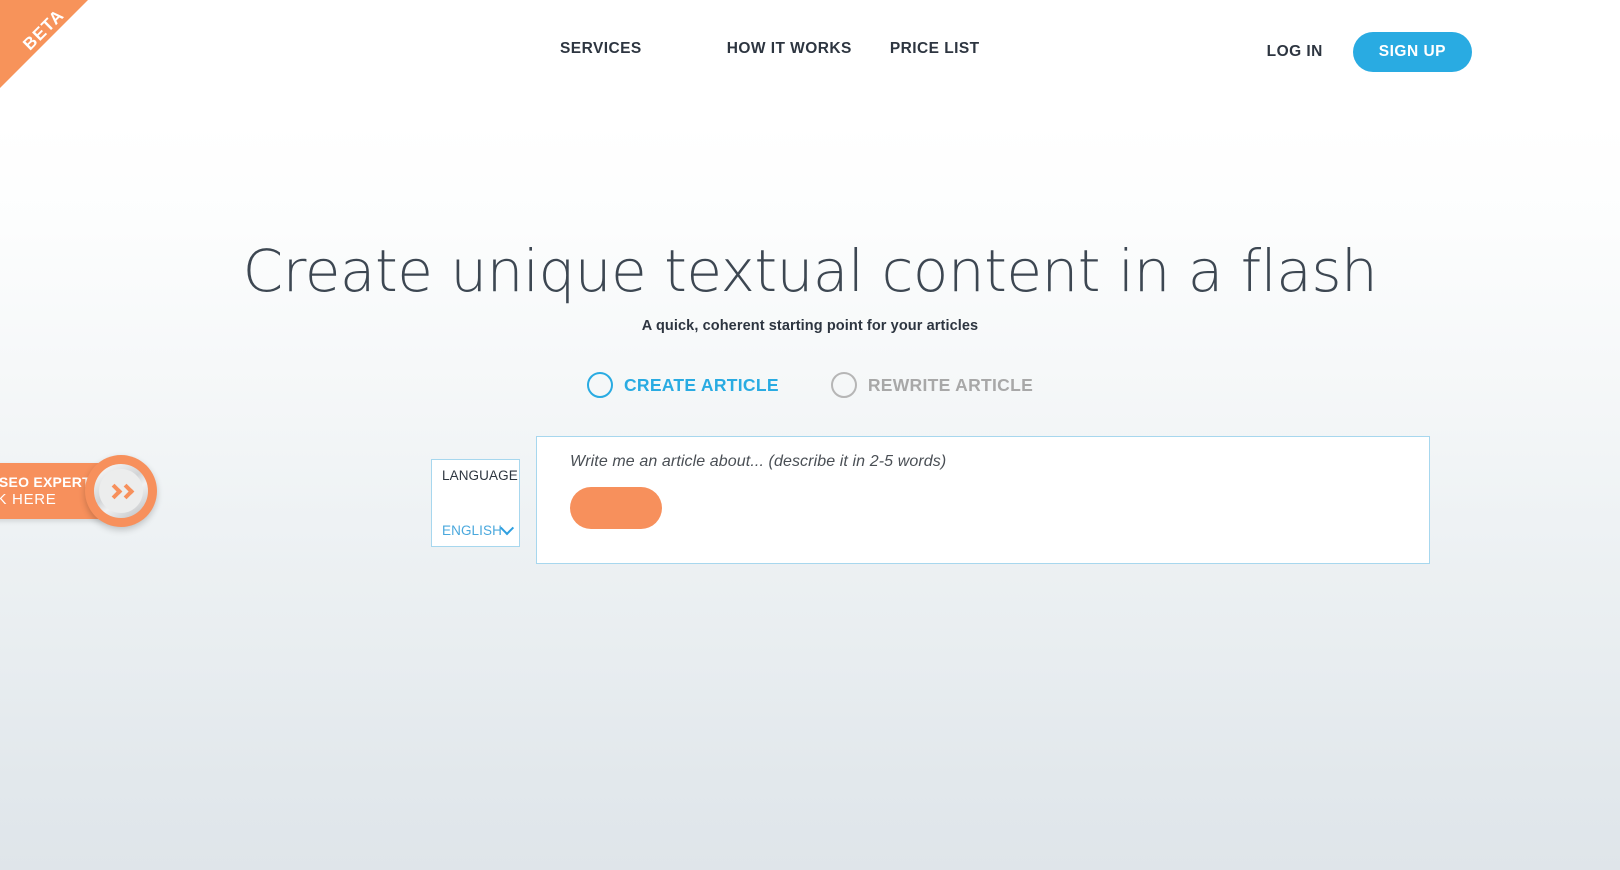  I want to click on beta-ribbon, so click(44, 44).